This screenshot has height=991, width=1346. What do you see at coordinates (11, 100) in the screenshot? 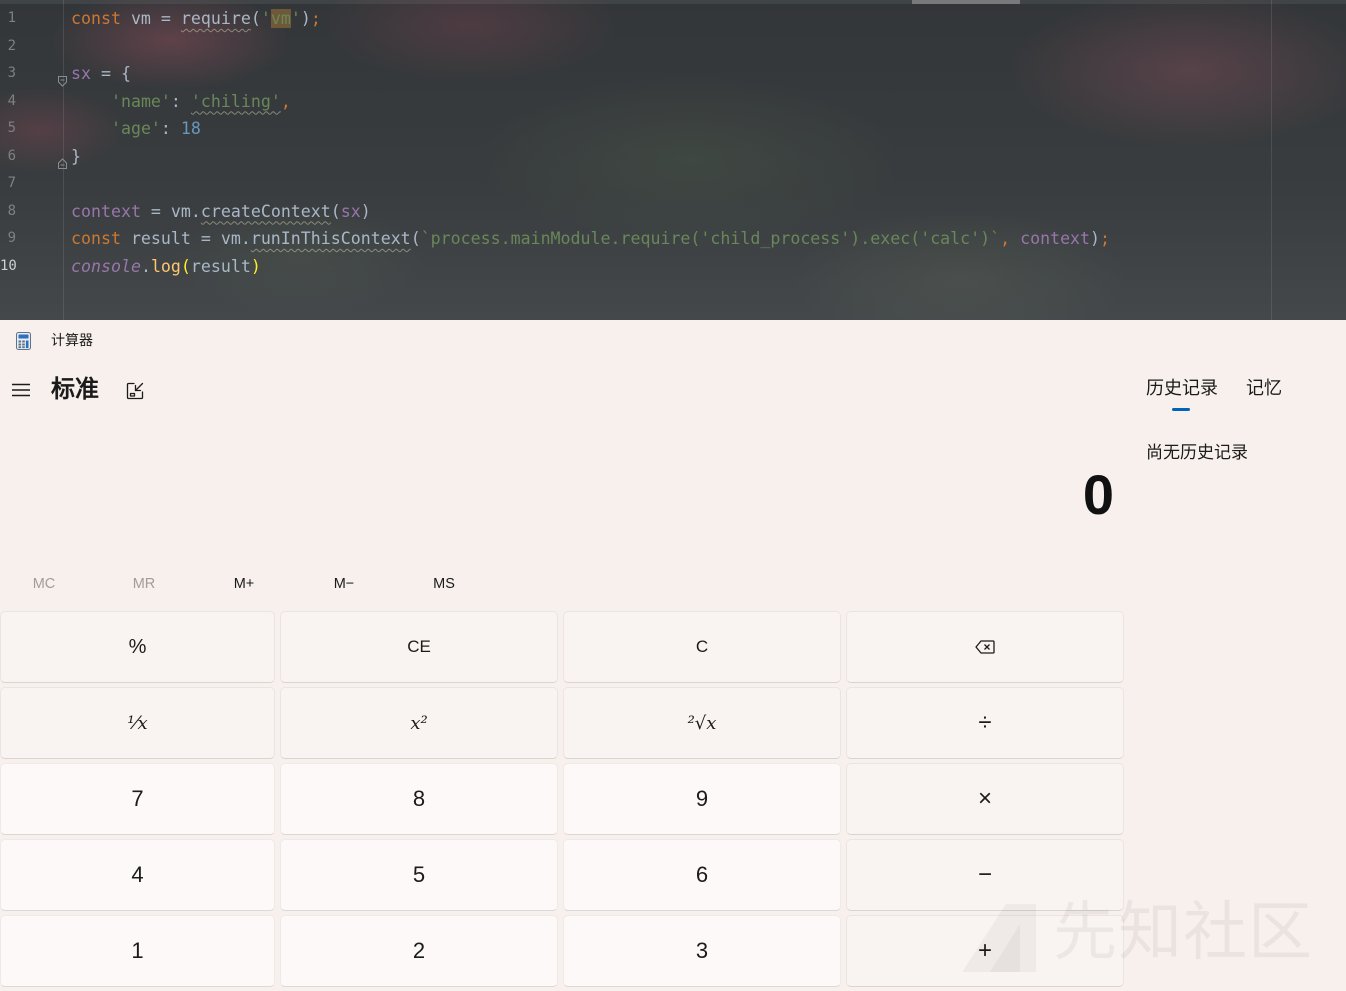
I see `line-number: 4` at bounding box center [11, 100].